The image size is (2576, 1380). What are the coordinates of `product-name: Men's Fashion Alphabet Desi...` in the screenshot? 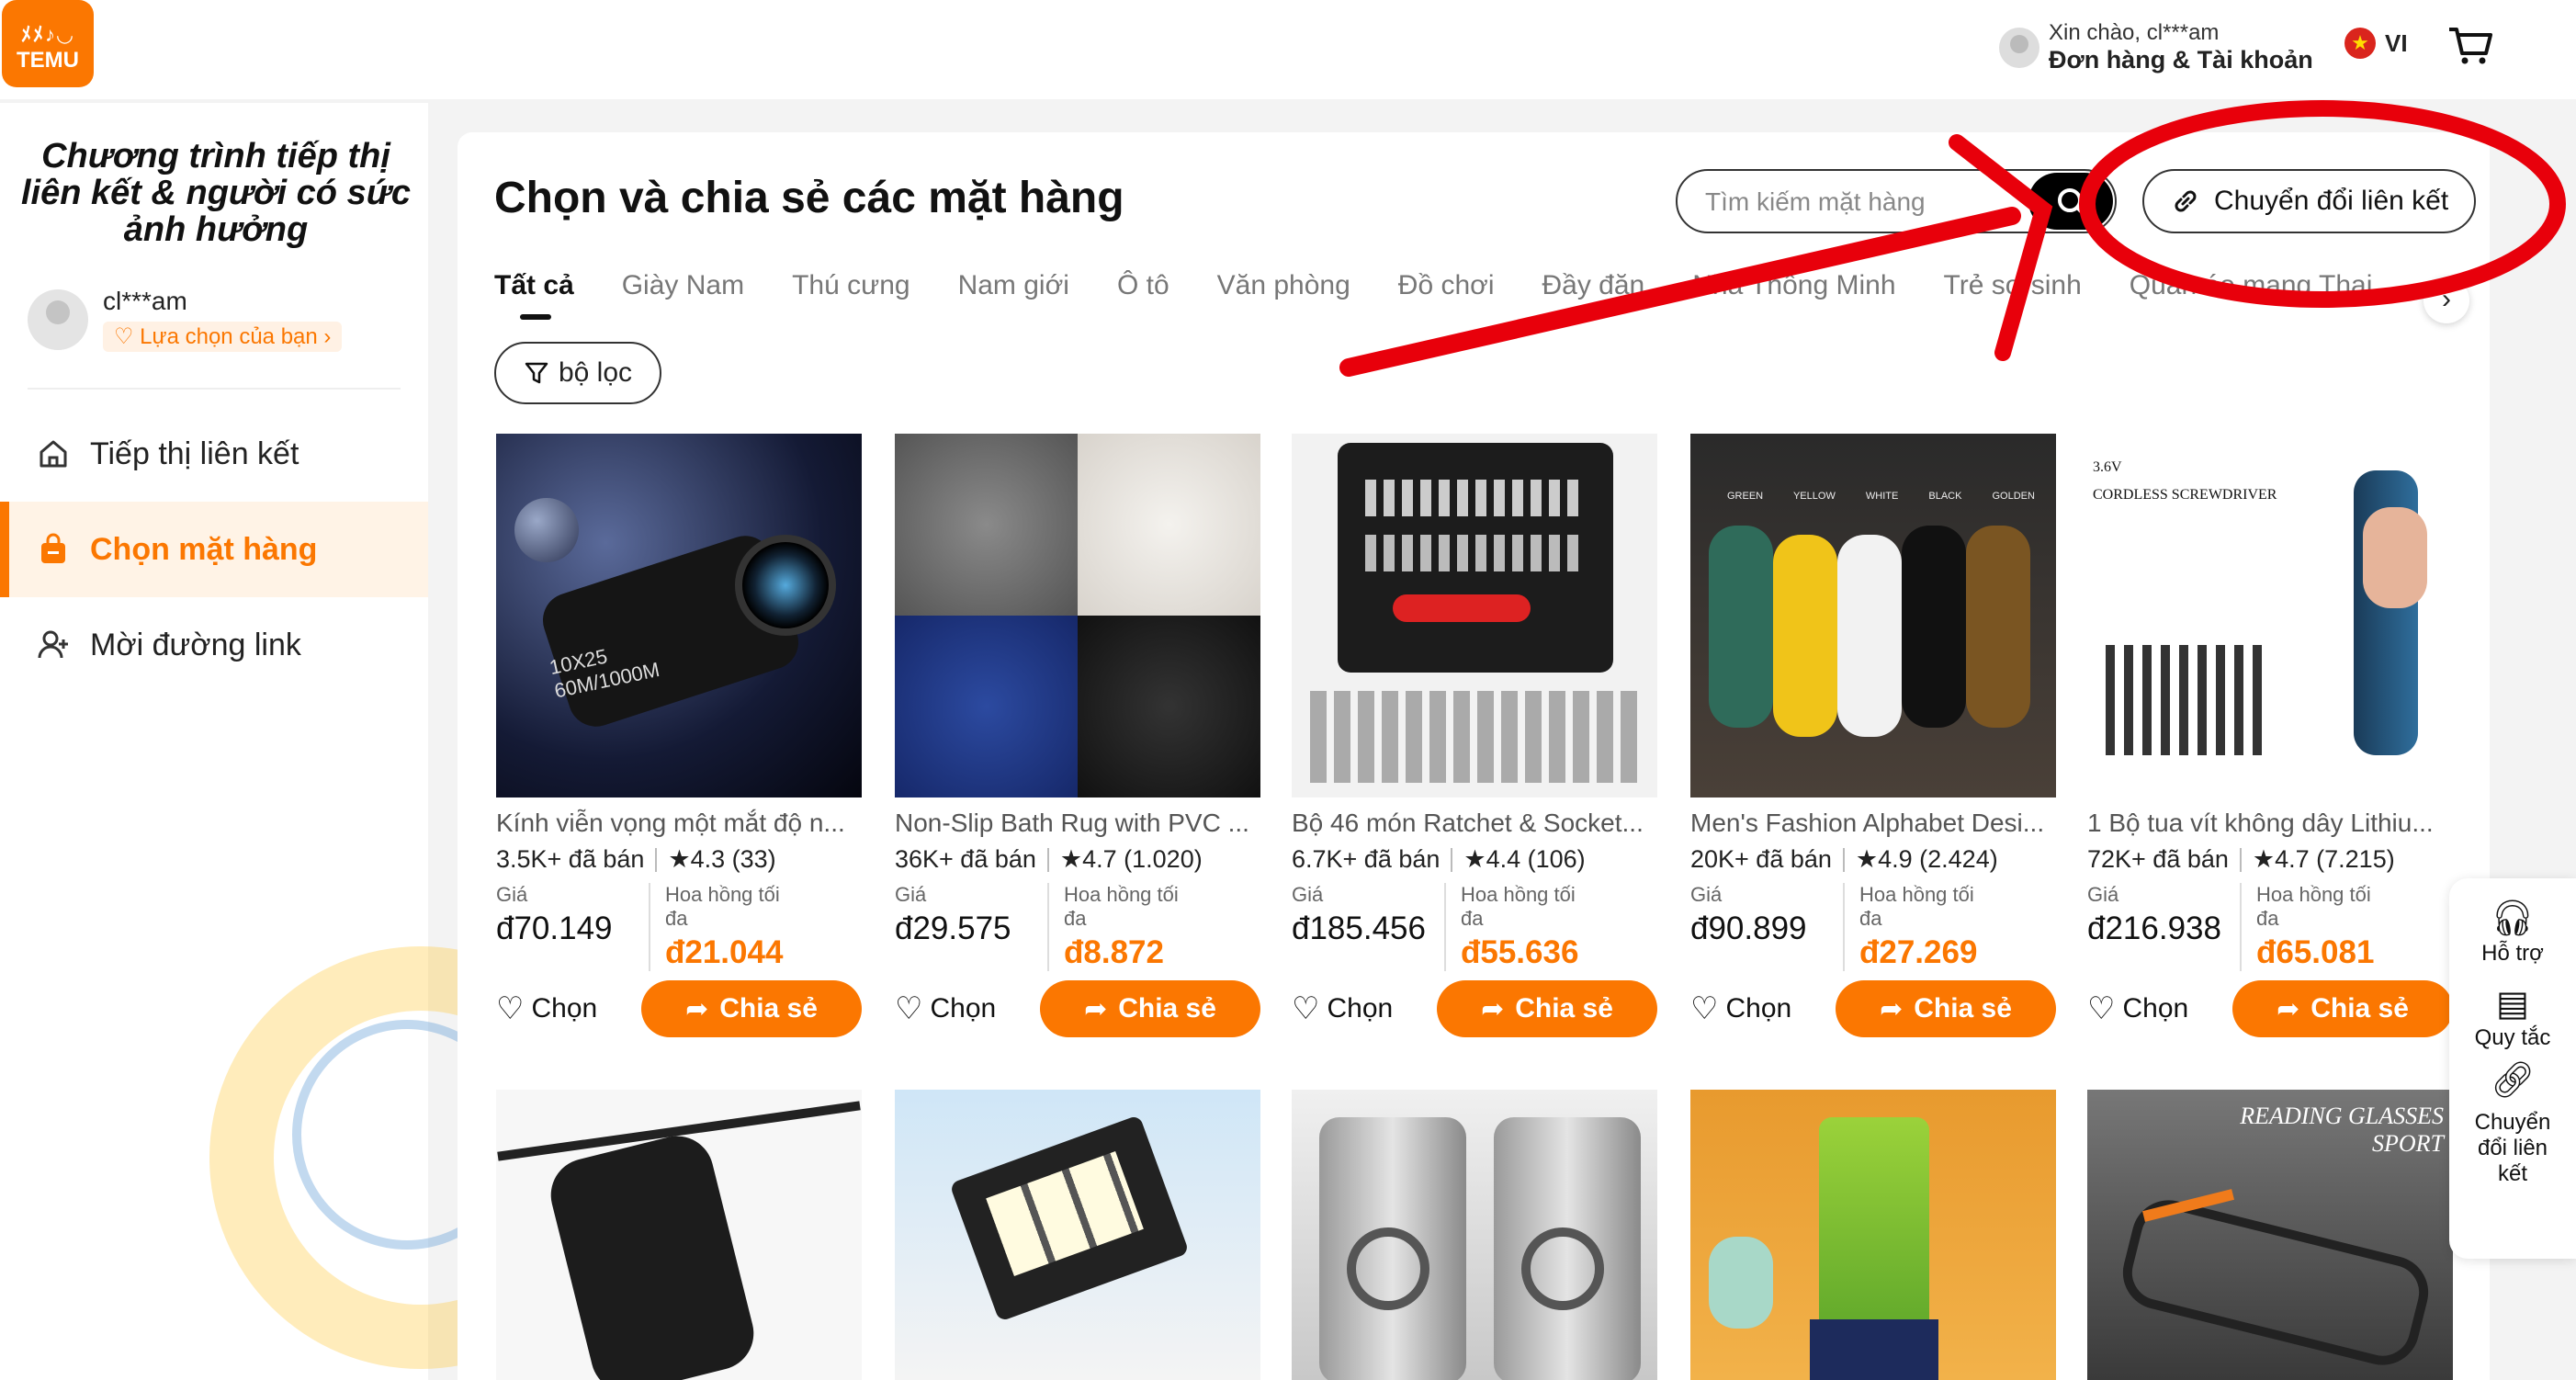 It's located at (1873, 824).